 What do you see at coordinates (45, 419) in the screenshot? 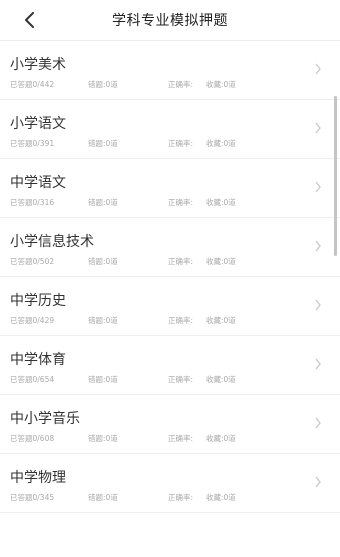
I see `subject-name: 中小学音乐` at bounding box center [45, 419].